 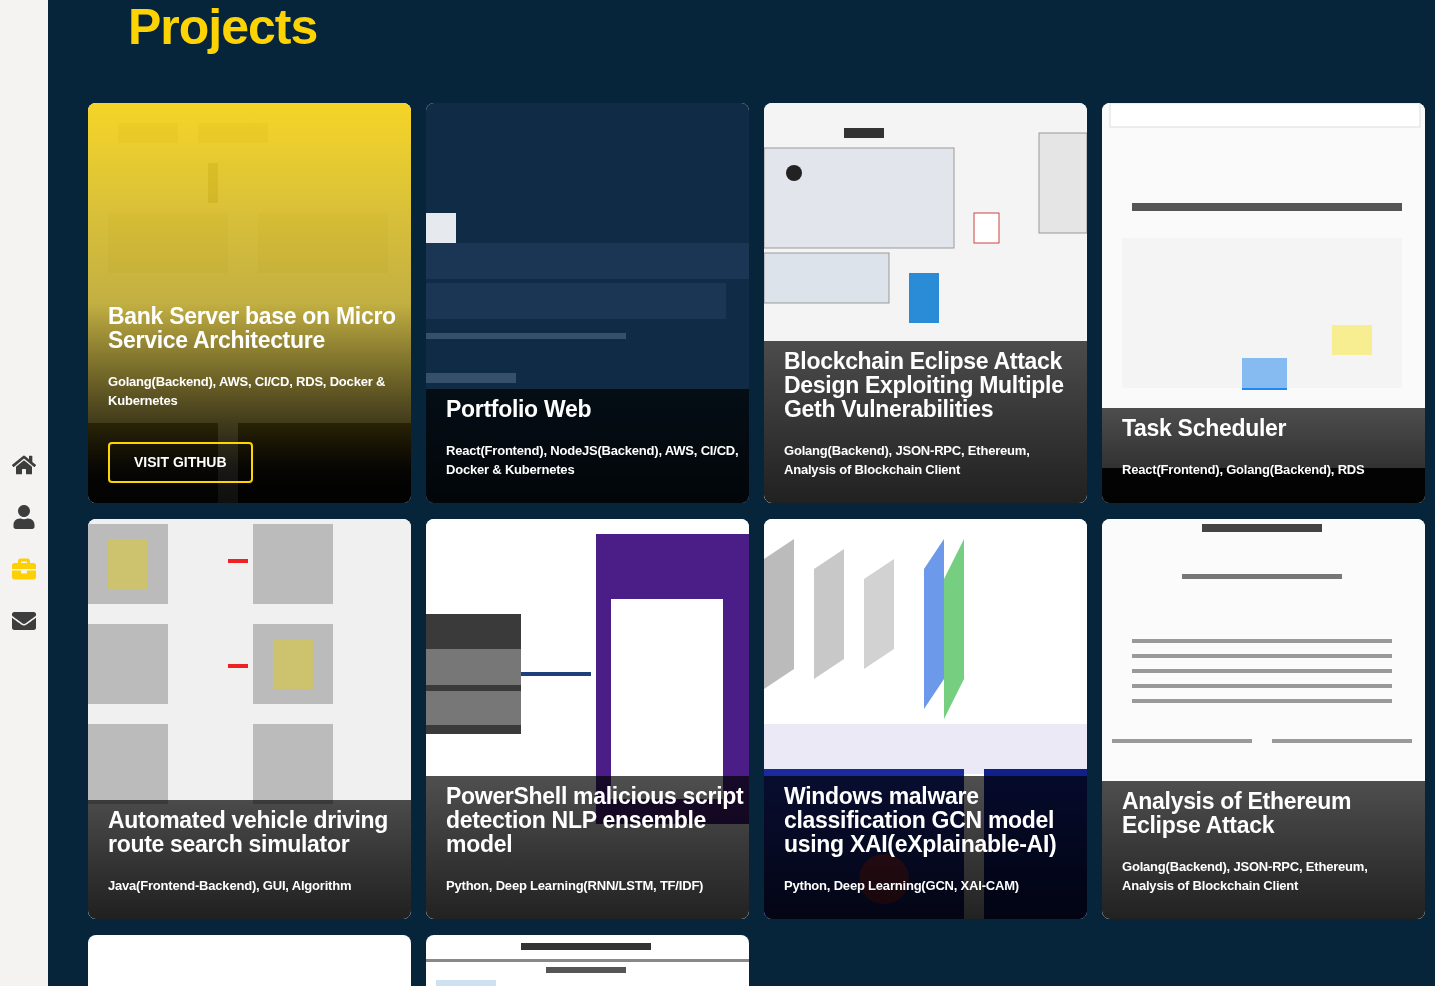 I want to click on project-title: Bank Server base on Micro Service Architecture, so click(x=252, y=328).